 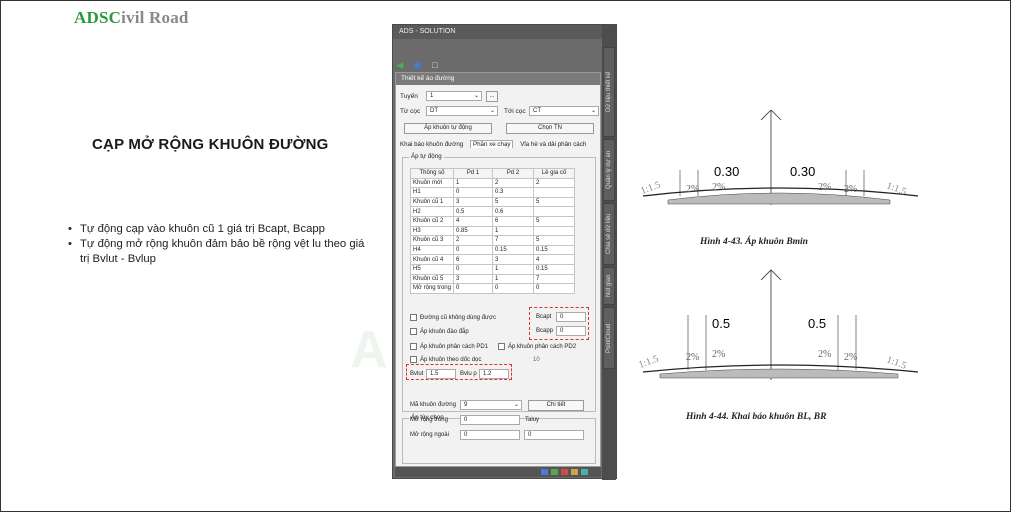 What do you see at coordinates (417, 65) in the screenshot?
I see `save-icon: ▣` at bounding box center [417, 65].